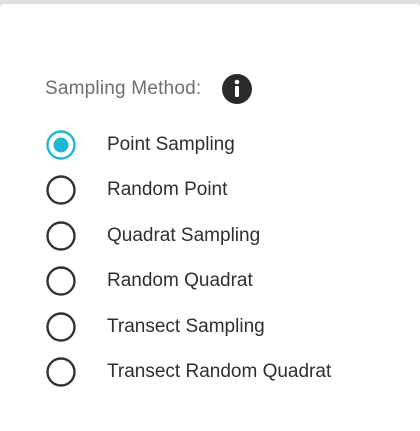 Image resolution: width=420 pixels, height=431 pixels. I want to click on info-icon, so click(237, 89).